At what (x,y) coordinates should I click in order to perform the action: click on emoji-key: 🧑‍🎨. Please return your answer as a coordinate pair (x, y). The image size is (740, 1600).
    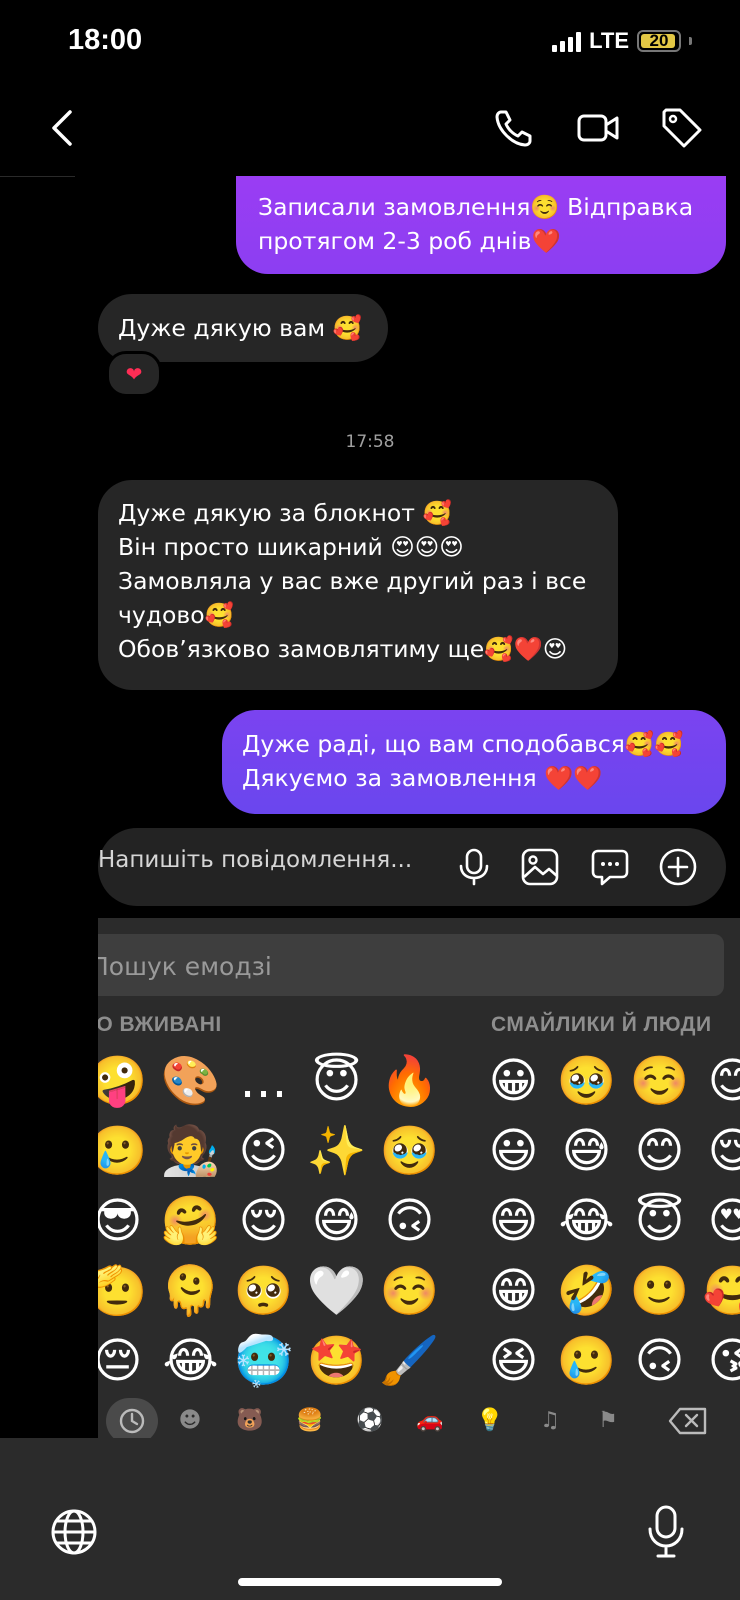
    Looking at the image, I should click on (190, 1151).